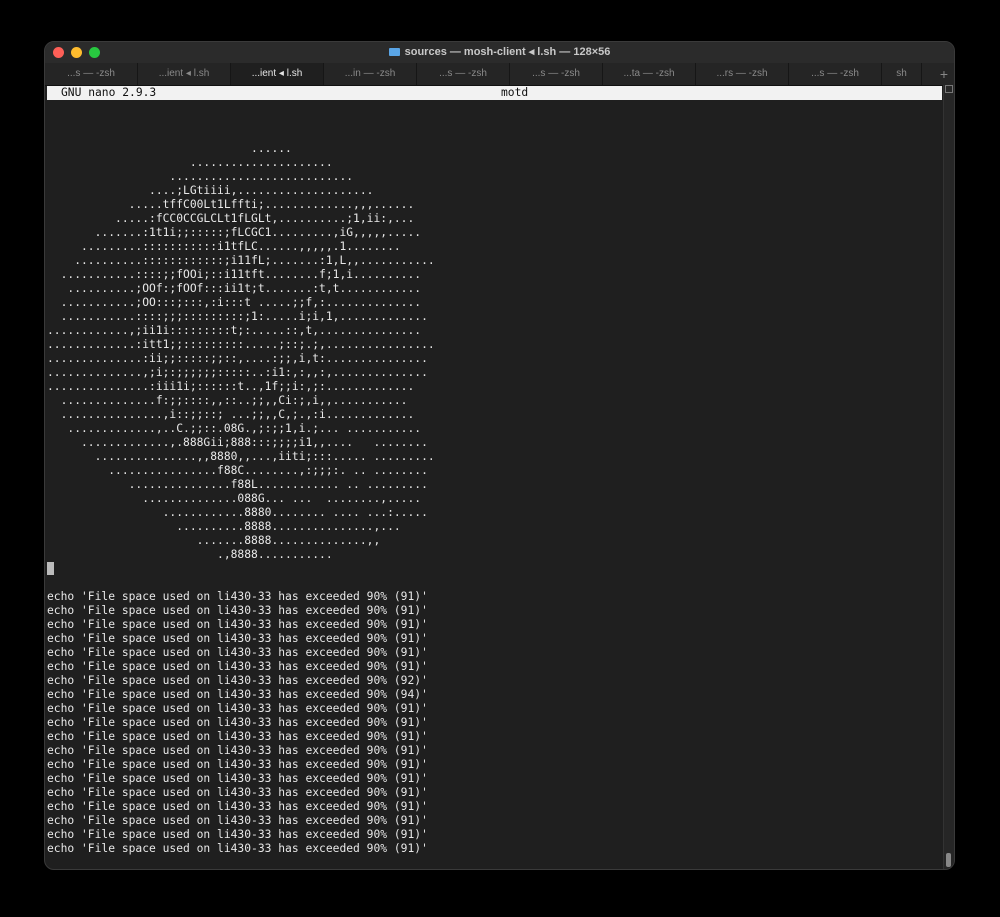 Image resolution: width=1000 pixels, height=917 pixels. I want to click on tab: ...in — -zsh, so click(370, 74).